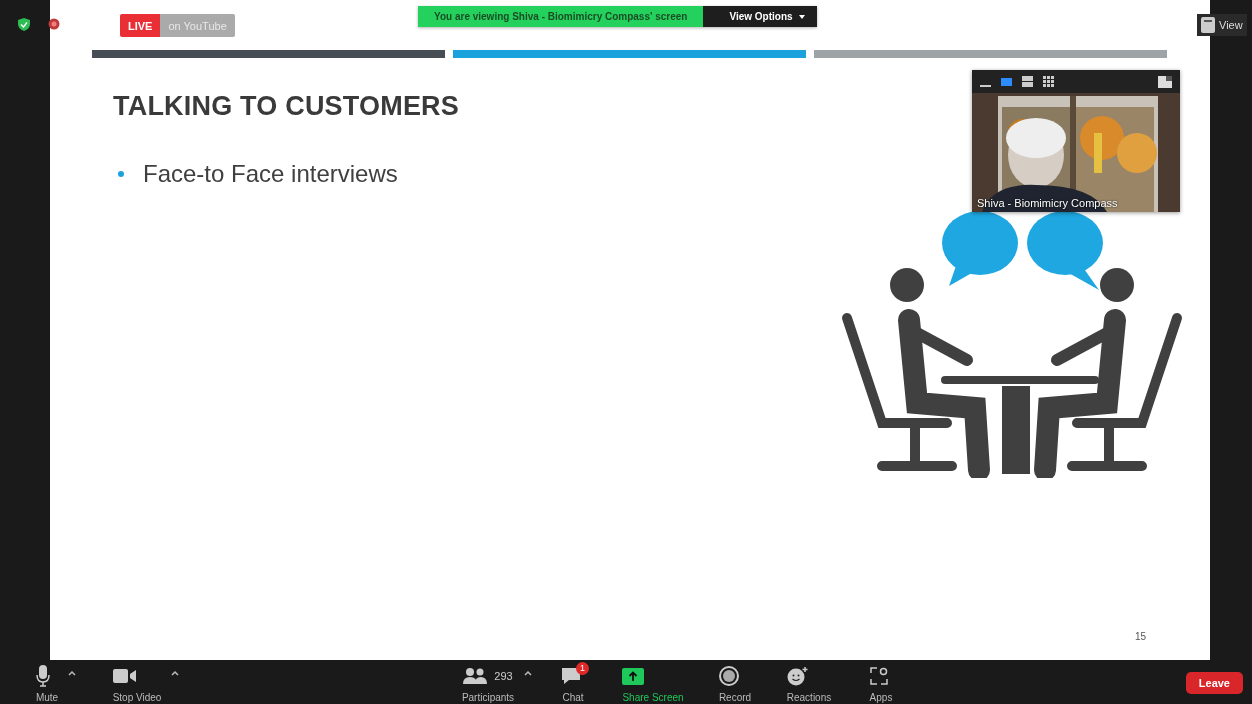 This screenshot has height=704, width=1252. I want to click on chat-button: 1 Chat, so click(573, 682).